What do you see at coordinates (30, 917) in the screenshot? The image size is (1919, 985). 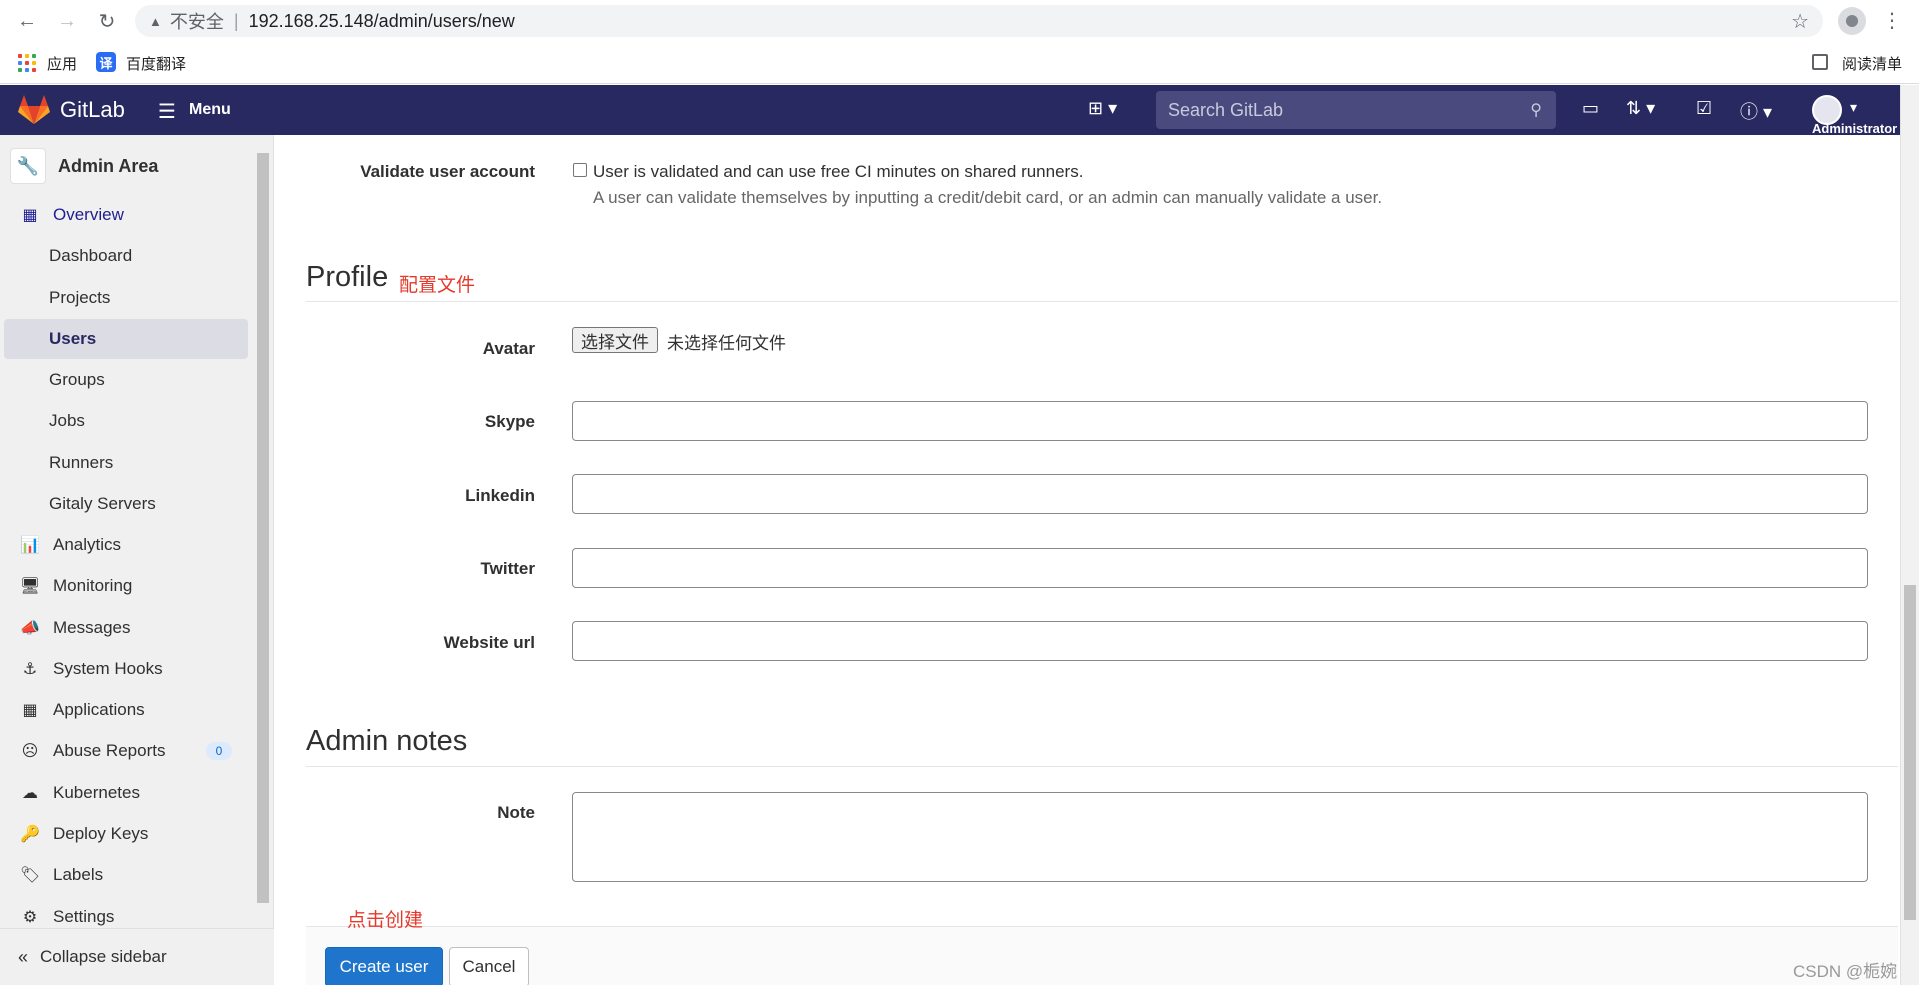 I see `gear-icon: ⚙` at bounding box center [30, 917].